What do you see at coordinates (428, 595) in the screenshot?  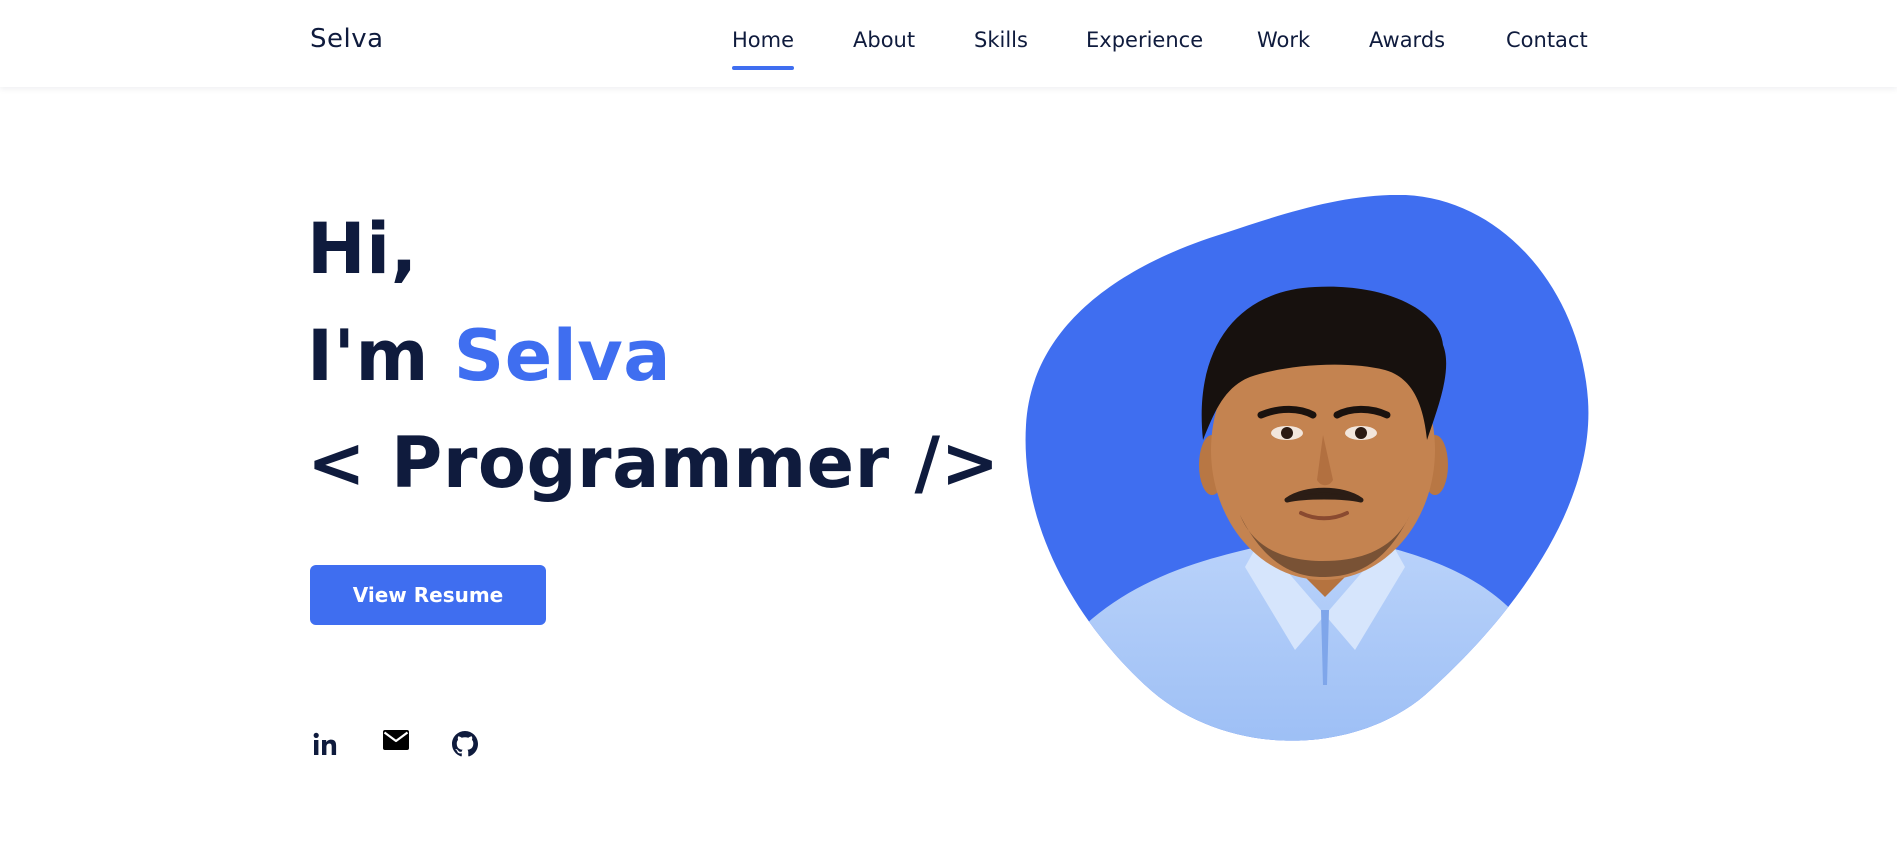 I see `view-resume-button: View Resume` at bounding box center [428, 595].